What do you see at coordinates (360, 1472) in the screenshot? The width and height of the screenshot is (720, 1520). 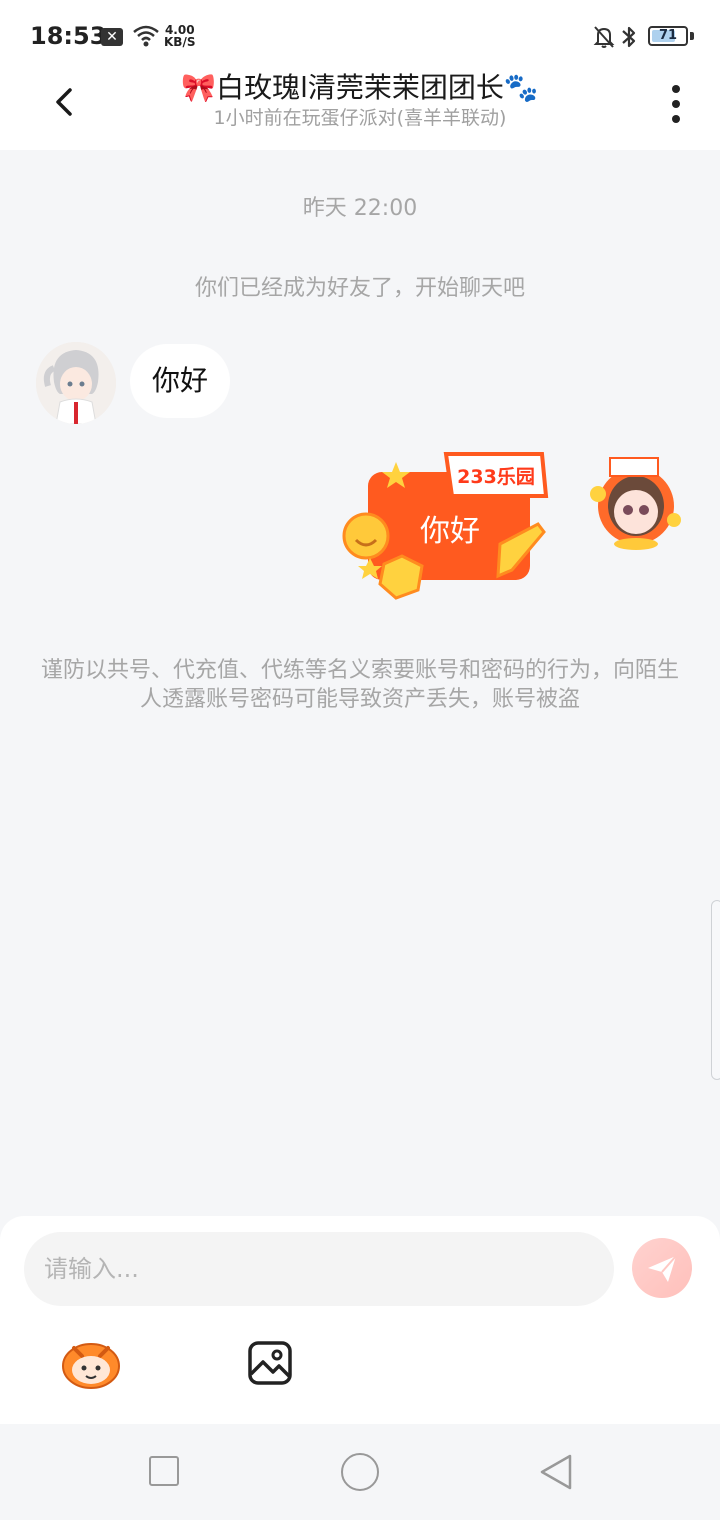 I see `home-icon` at bounding box center [360, 1472].